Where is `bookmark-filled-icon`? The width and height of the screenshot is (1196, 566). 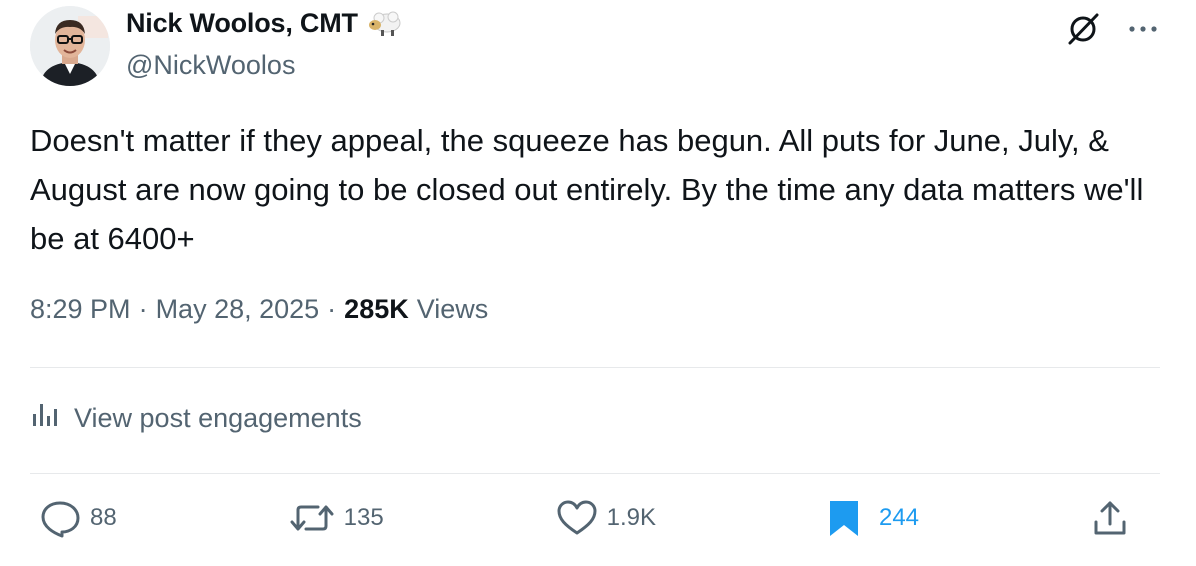
bookmark-filled-icon is located at coordinates (844, 518).